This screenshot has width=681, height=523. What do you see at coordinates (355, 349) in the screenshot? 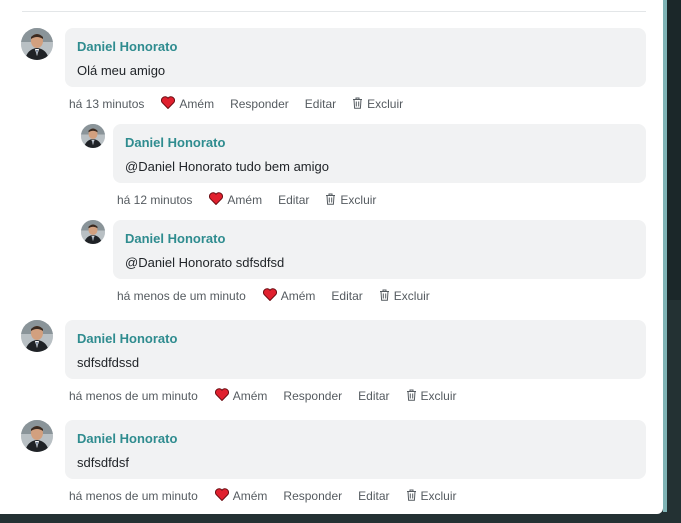
I see `comment-bubble: Daniel Honorato sdfsdfdssd` at bounding box center [355, 349].